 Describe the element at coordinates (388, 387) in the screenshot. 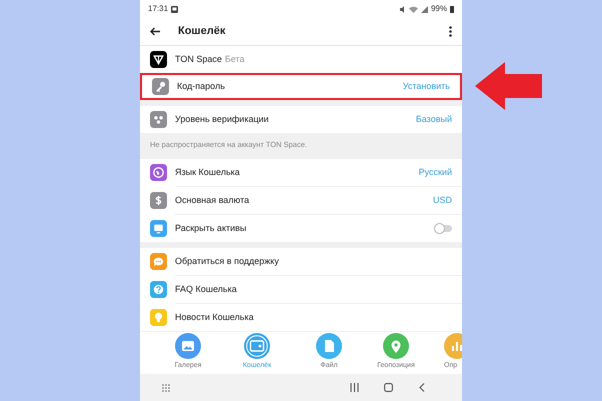

I see `home-button-icon` at that location.